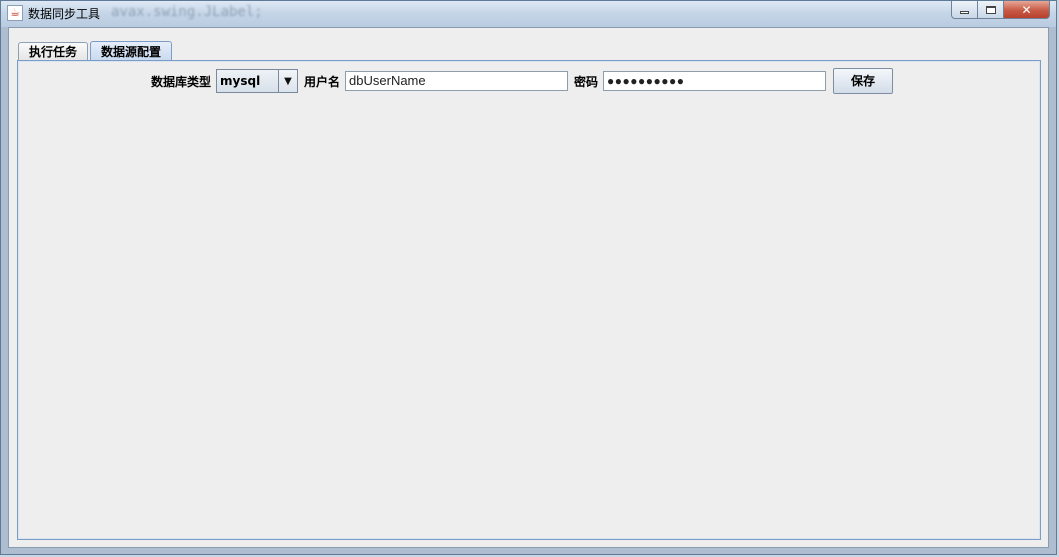 The height and width of the screenshot is (557, 1059). What do you see at coordinates (528, 14) in the screenshot?
I see `title-bar: ☕ 数据同步工具 avax.swing.JLabel; ✕` at bounding box center [528, 14].